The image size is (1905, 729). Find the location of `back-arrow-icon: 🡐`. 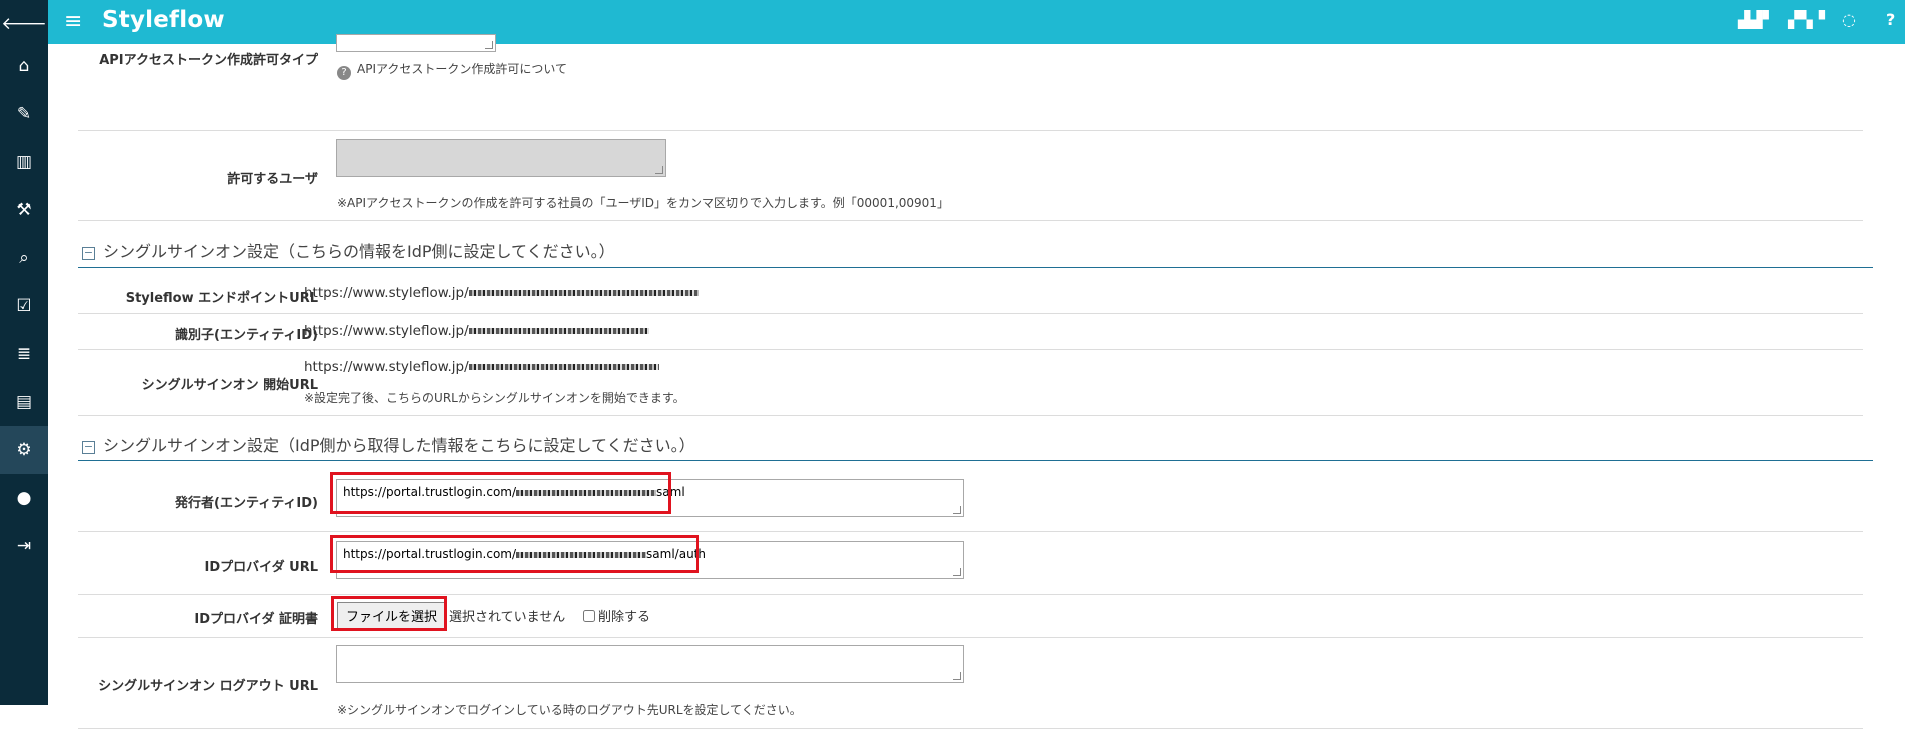

back-arrow-icon: 🡐 is located at coordinates (24, 24).